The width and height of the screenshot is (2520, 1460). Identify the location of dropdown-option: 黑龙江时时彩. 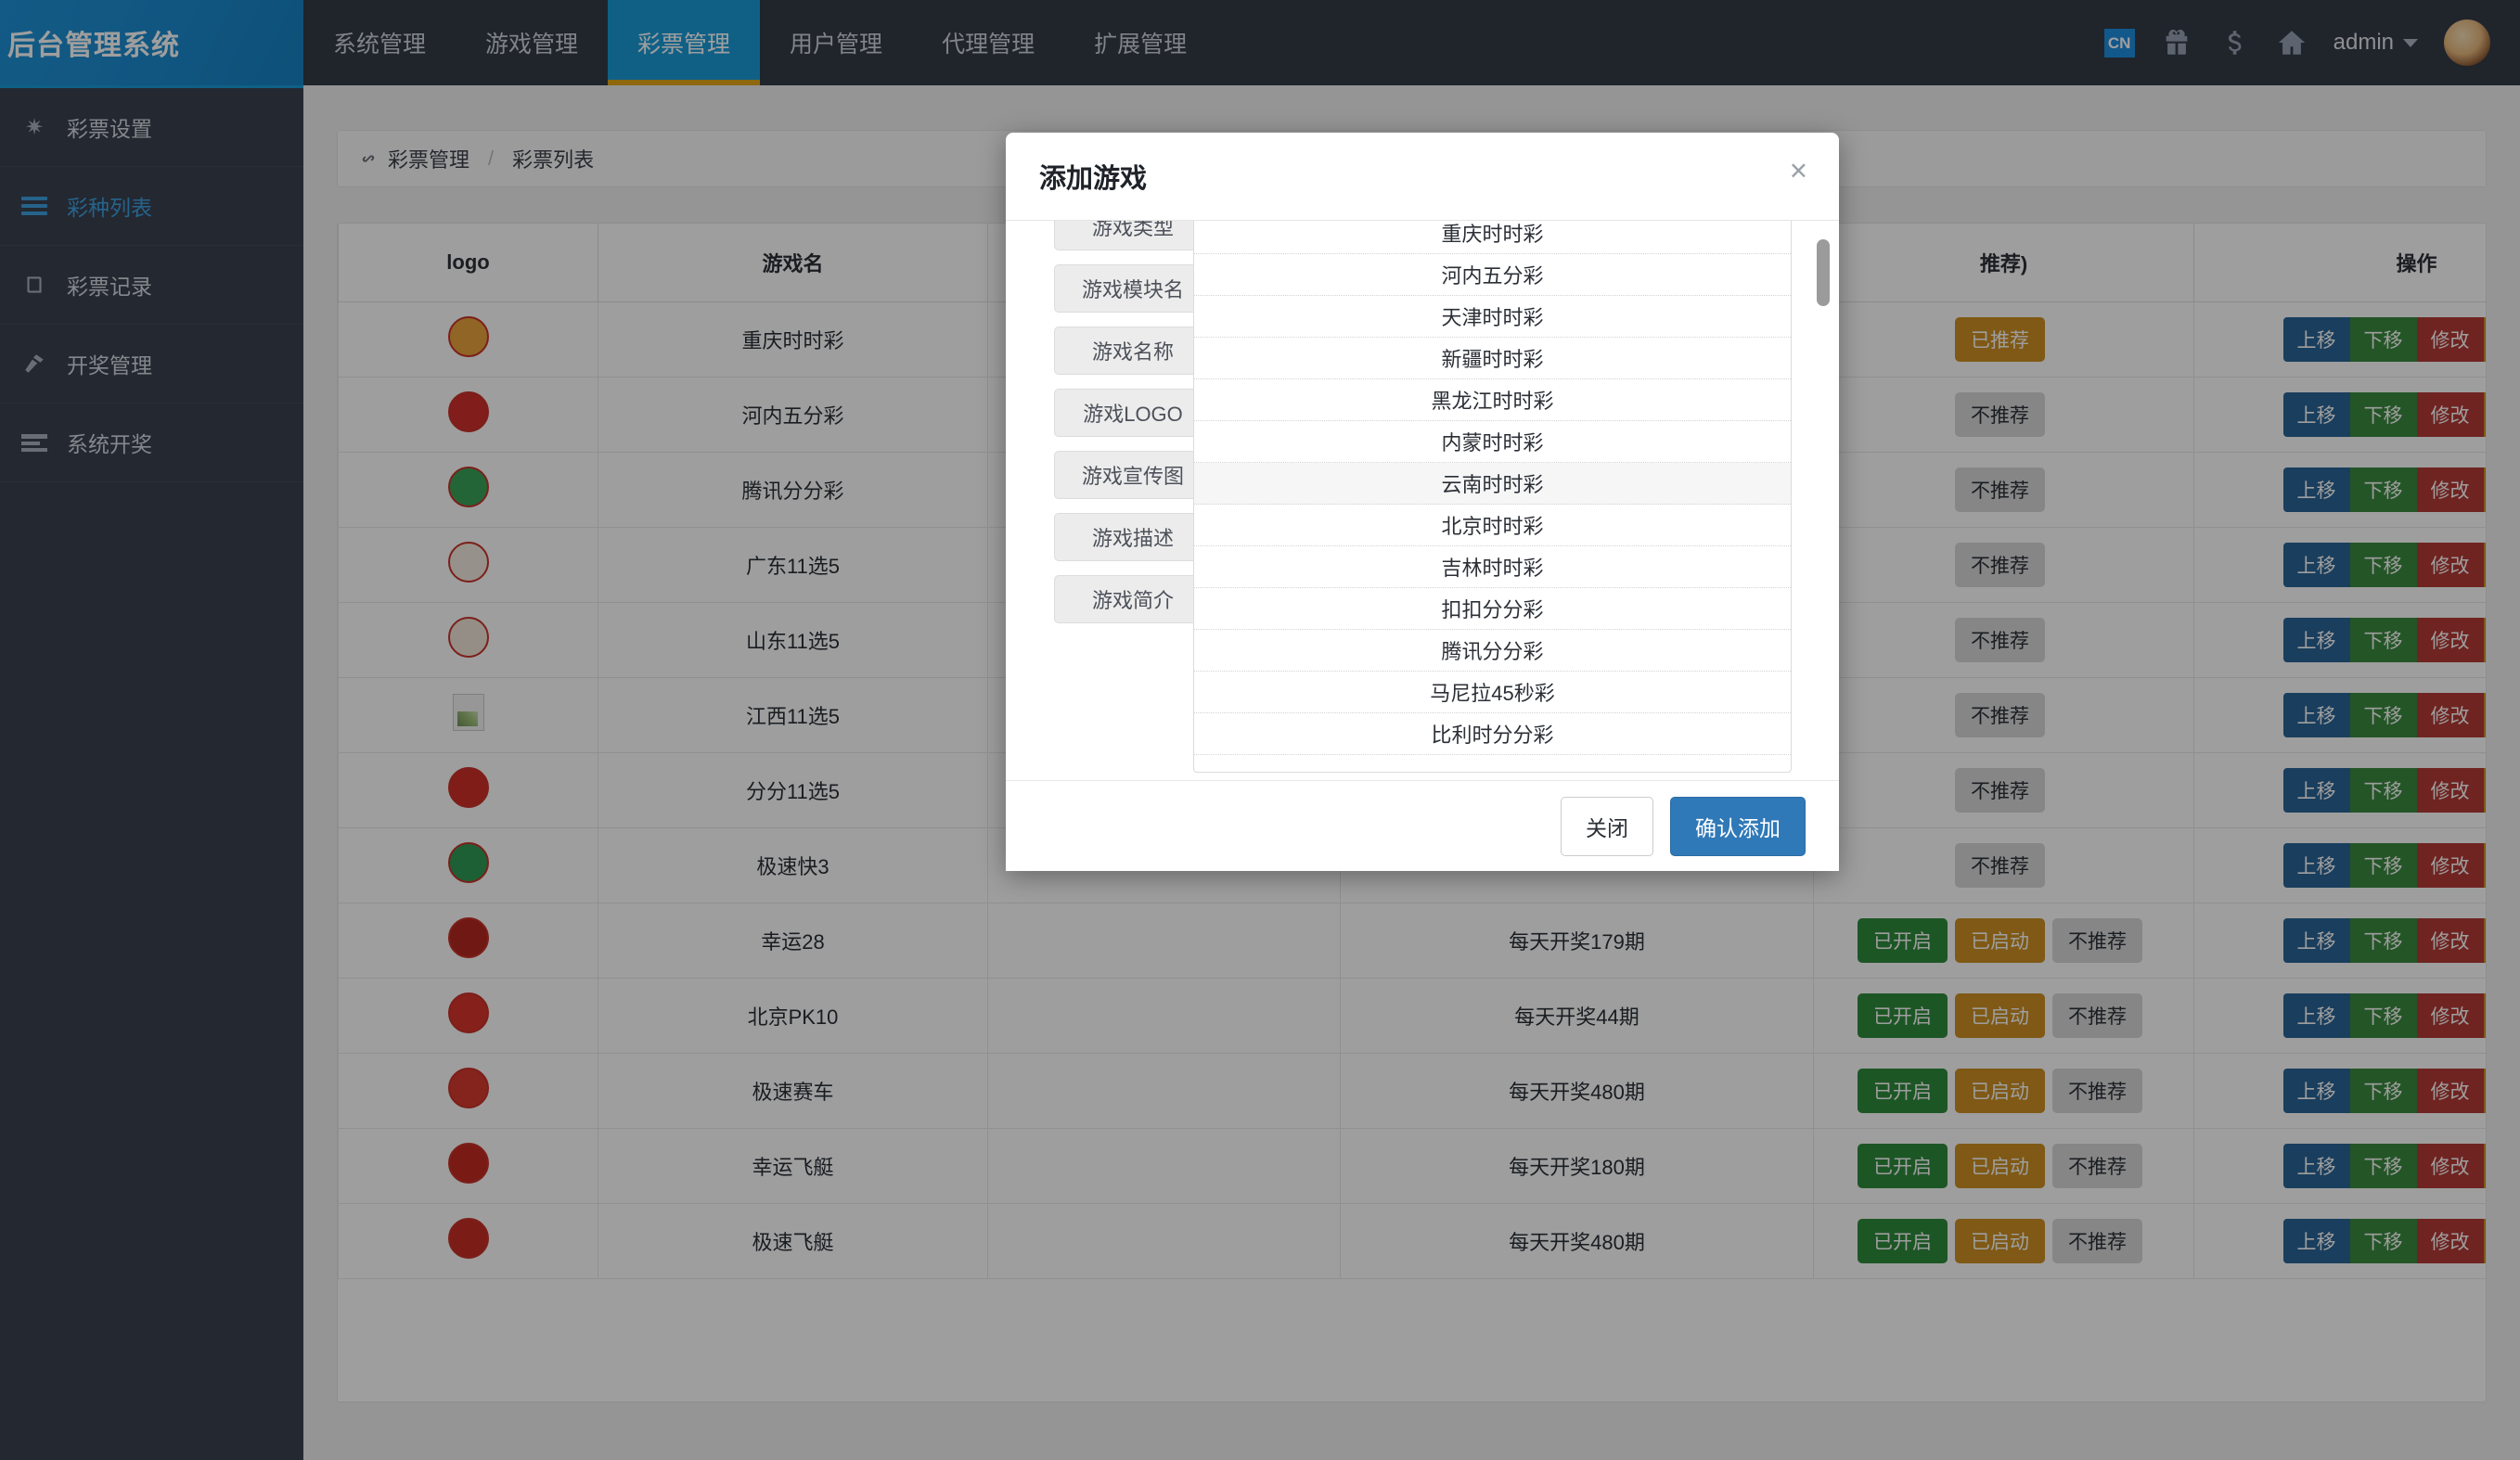
(1492, 400).